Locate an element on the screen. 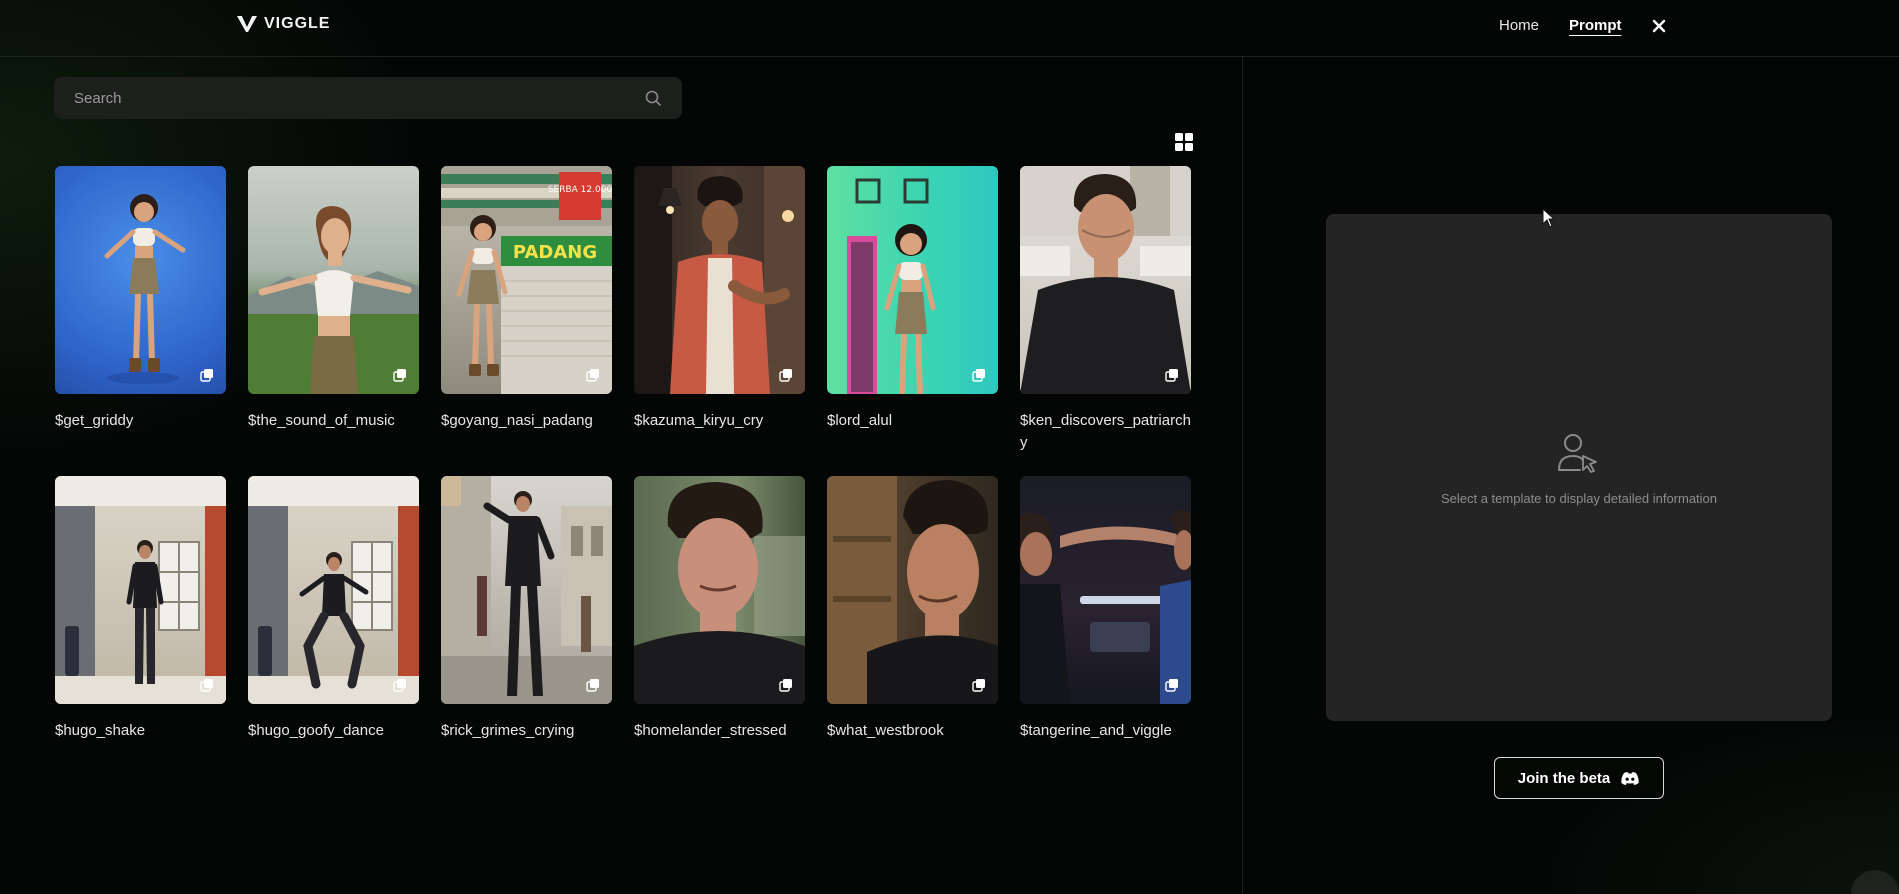  nav-prompt: Prompt is located at coordinates (1595, 25).